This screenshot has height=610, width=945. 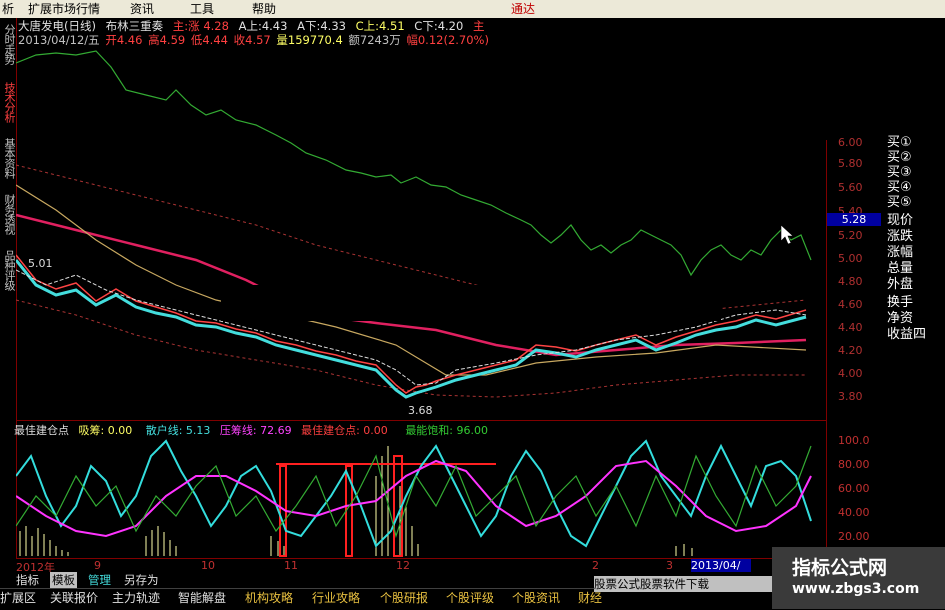 What do you see at coordinates (142, 9) in the screenshot?
I see `menu-item-info: 资讯` at bounding box center [142, 9].